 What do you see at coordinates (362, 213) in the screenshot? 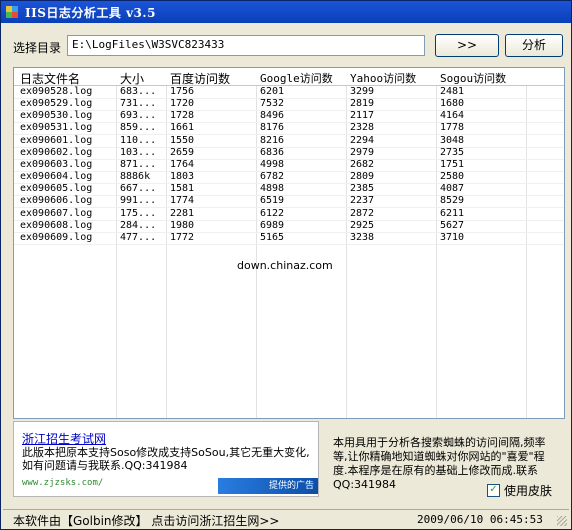
I see `cell-yahoo: 2872` at bounding box center [362, 213].